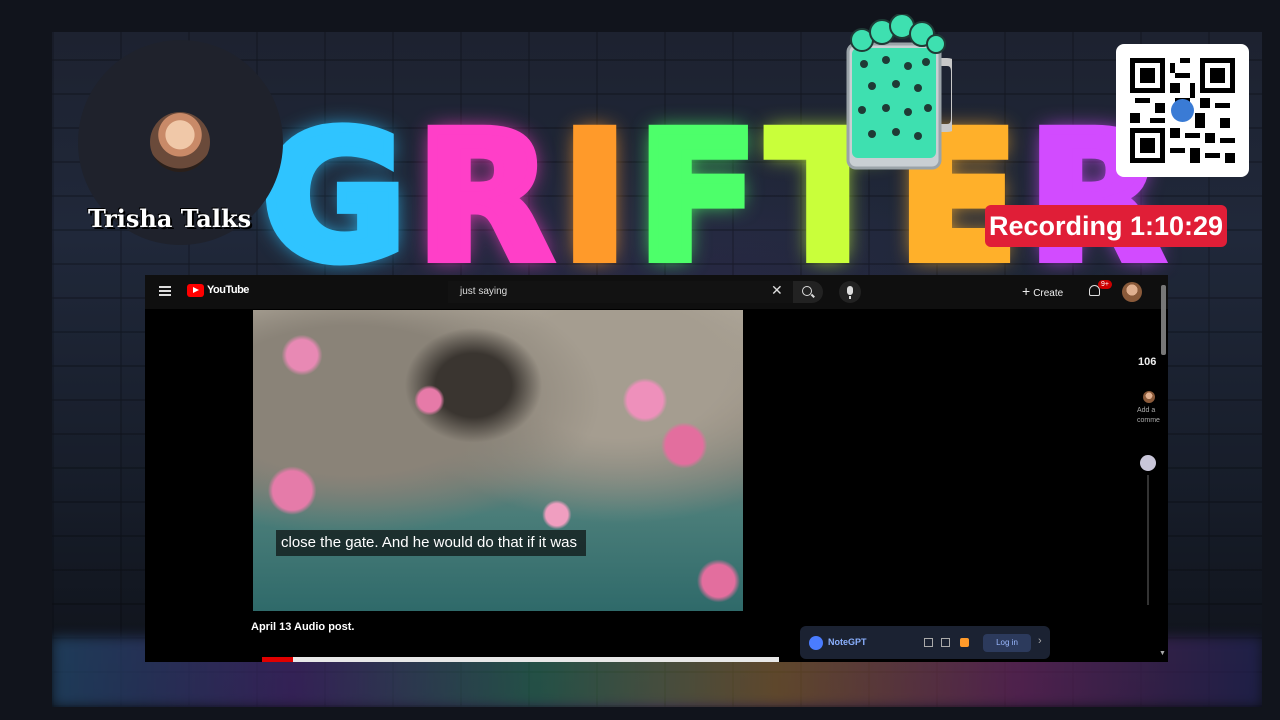 Image resolution: width=1280 pixels, height=720 pixels. I want to click on search-button, so click(808, 292).